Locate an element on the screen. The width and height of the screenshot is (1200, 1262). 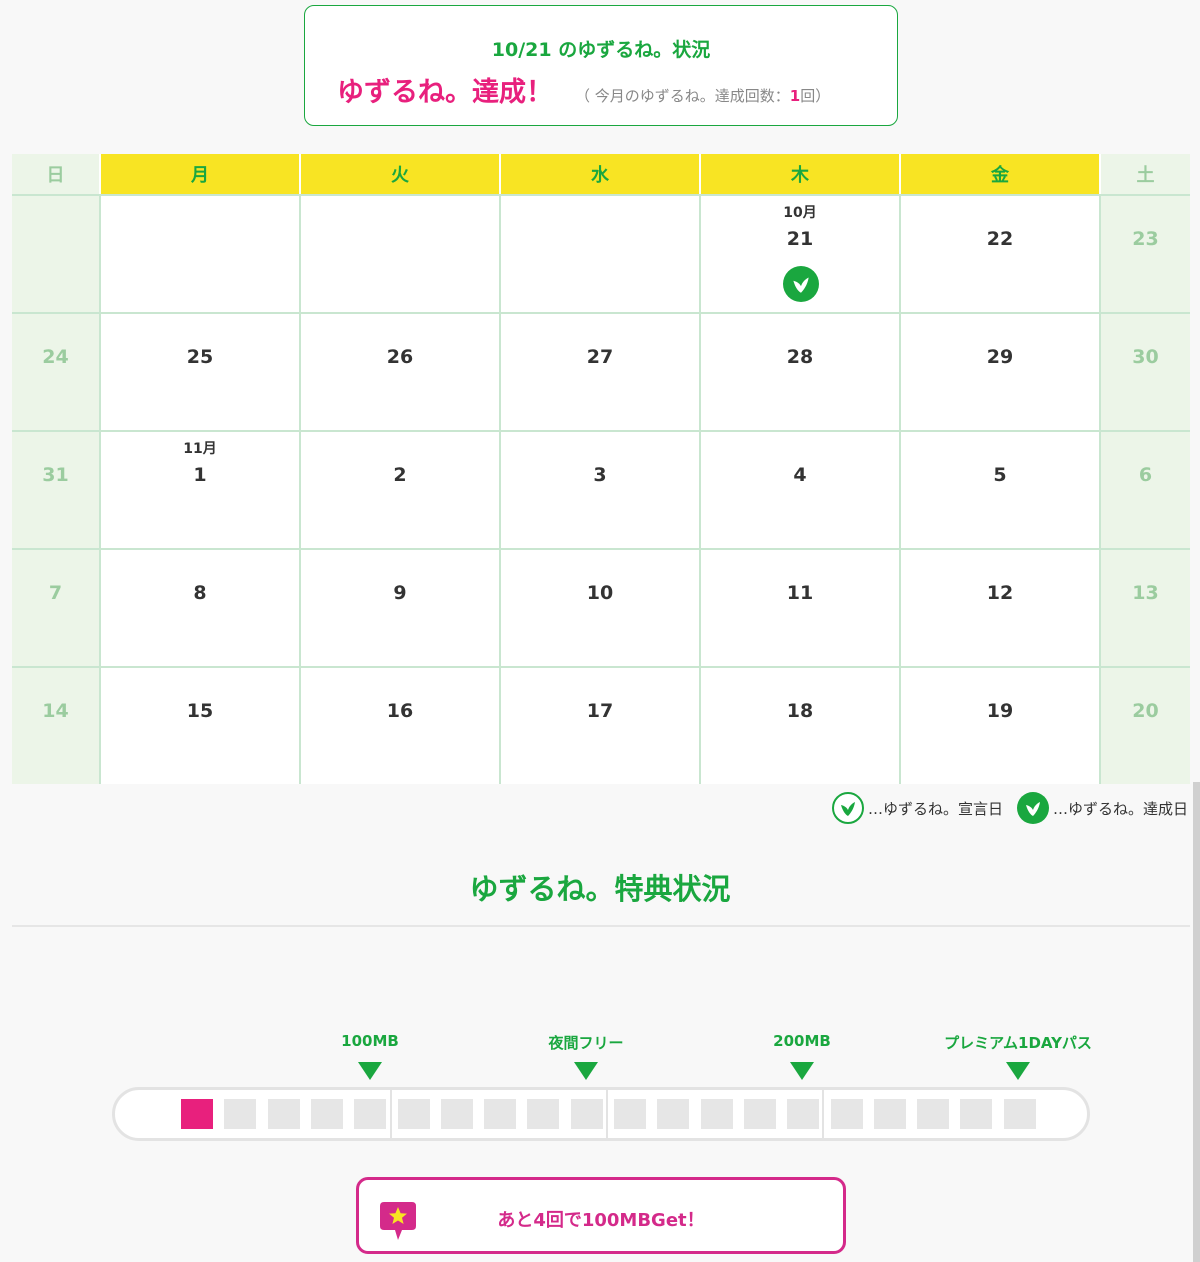
calendar-day-cell: 16 is located at coordinates (401, 726).